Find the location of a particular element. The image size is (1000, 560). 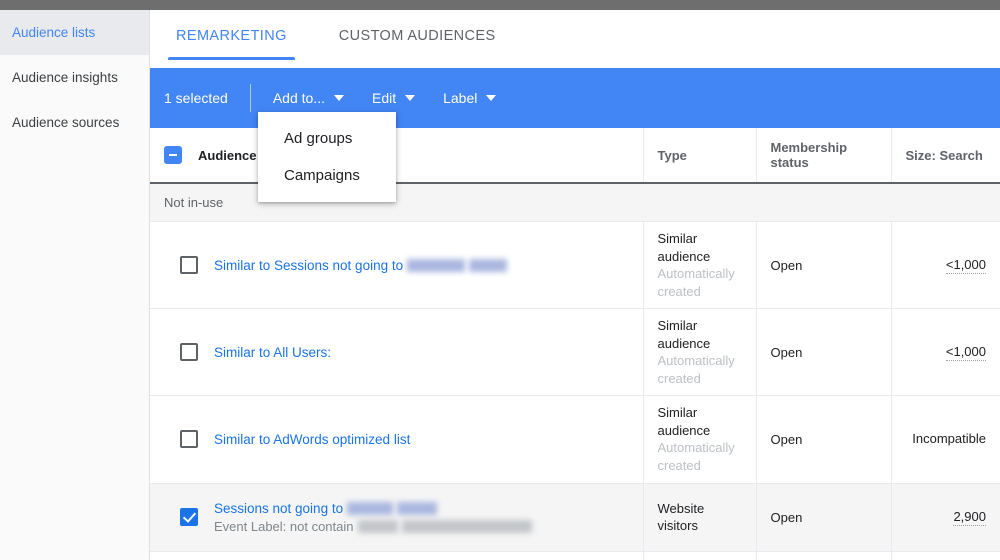

cell-size-search: Incompatible is located at coordinates (945, 439).